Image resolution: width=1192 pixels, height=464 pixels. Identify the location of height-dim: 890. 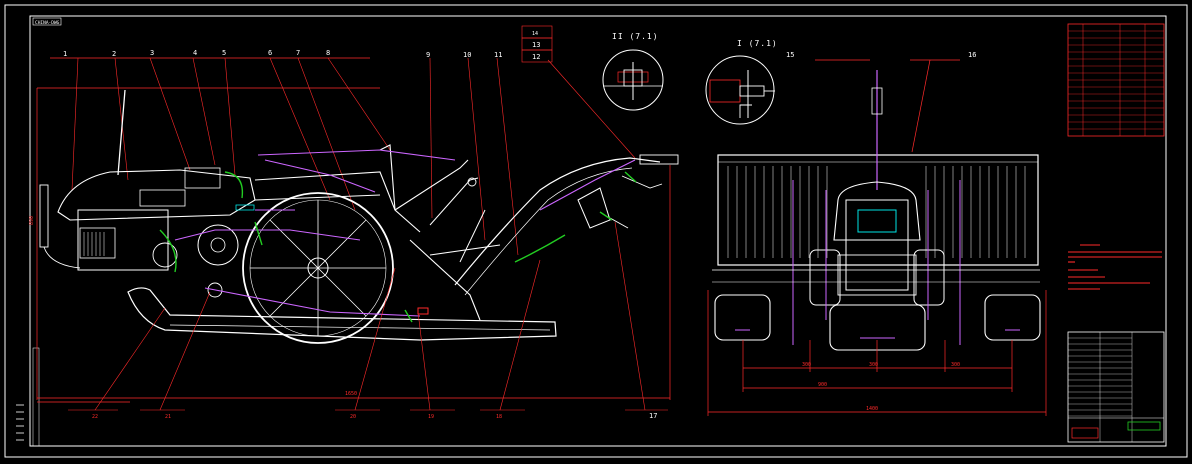
(32, 220).